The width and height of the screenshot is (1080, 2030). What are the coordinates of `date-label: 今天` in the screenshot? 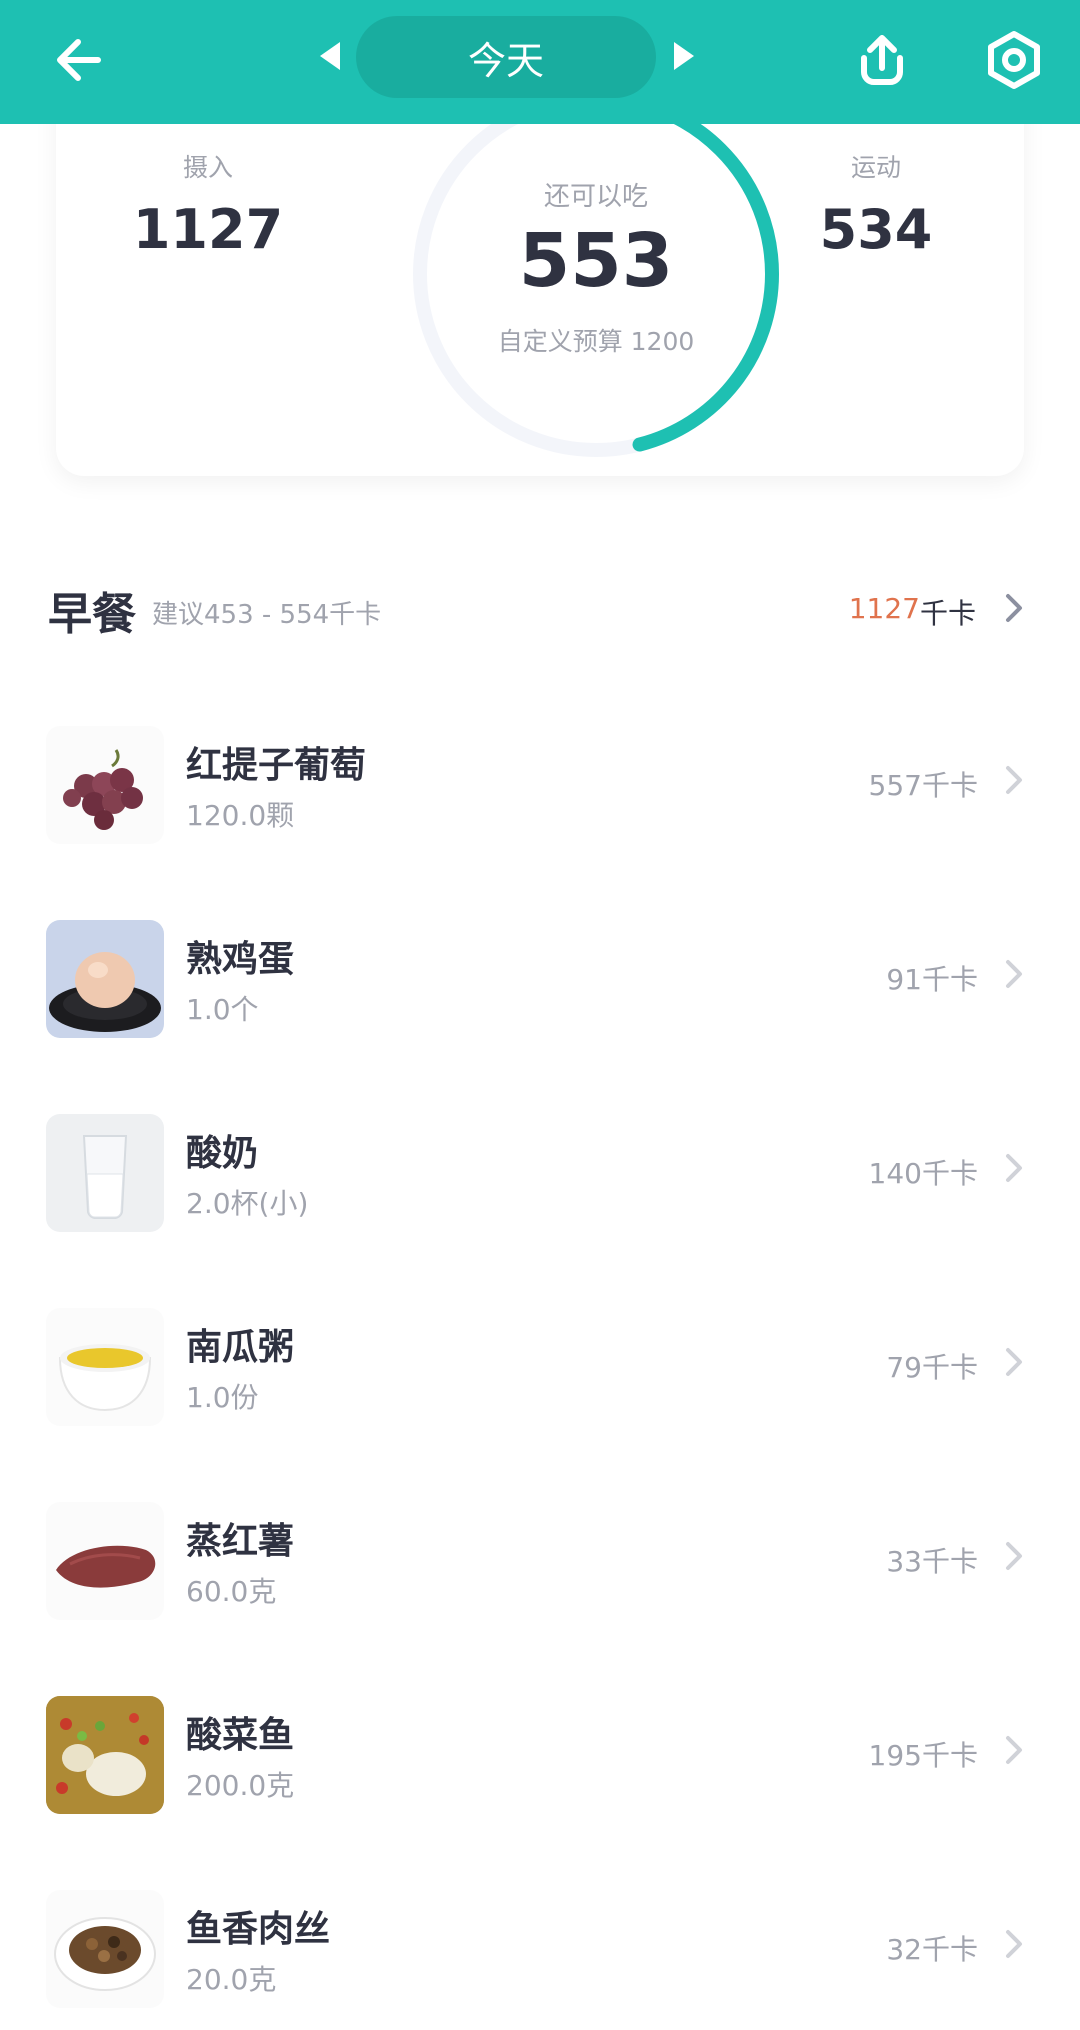 It's located at (505, 60).